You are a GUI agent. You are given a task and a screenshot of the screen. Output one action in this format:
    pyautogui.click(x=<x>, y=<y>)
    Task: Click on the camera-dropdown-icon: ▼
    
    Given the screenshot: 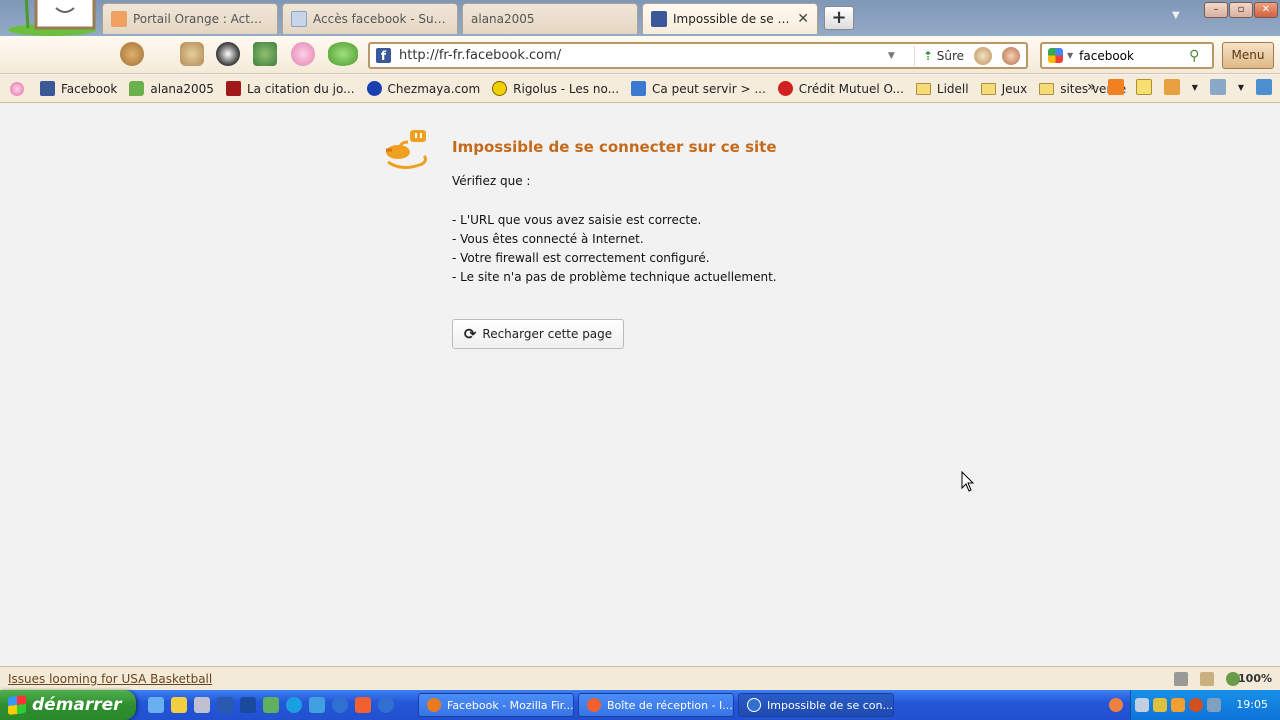 What is the action you would take?
    pyautogui.click(x=1241, y=87)
    